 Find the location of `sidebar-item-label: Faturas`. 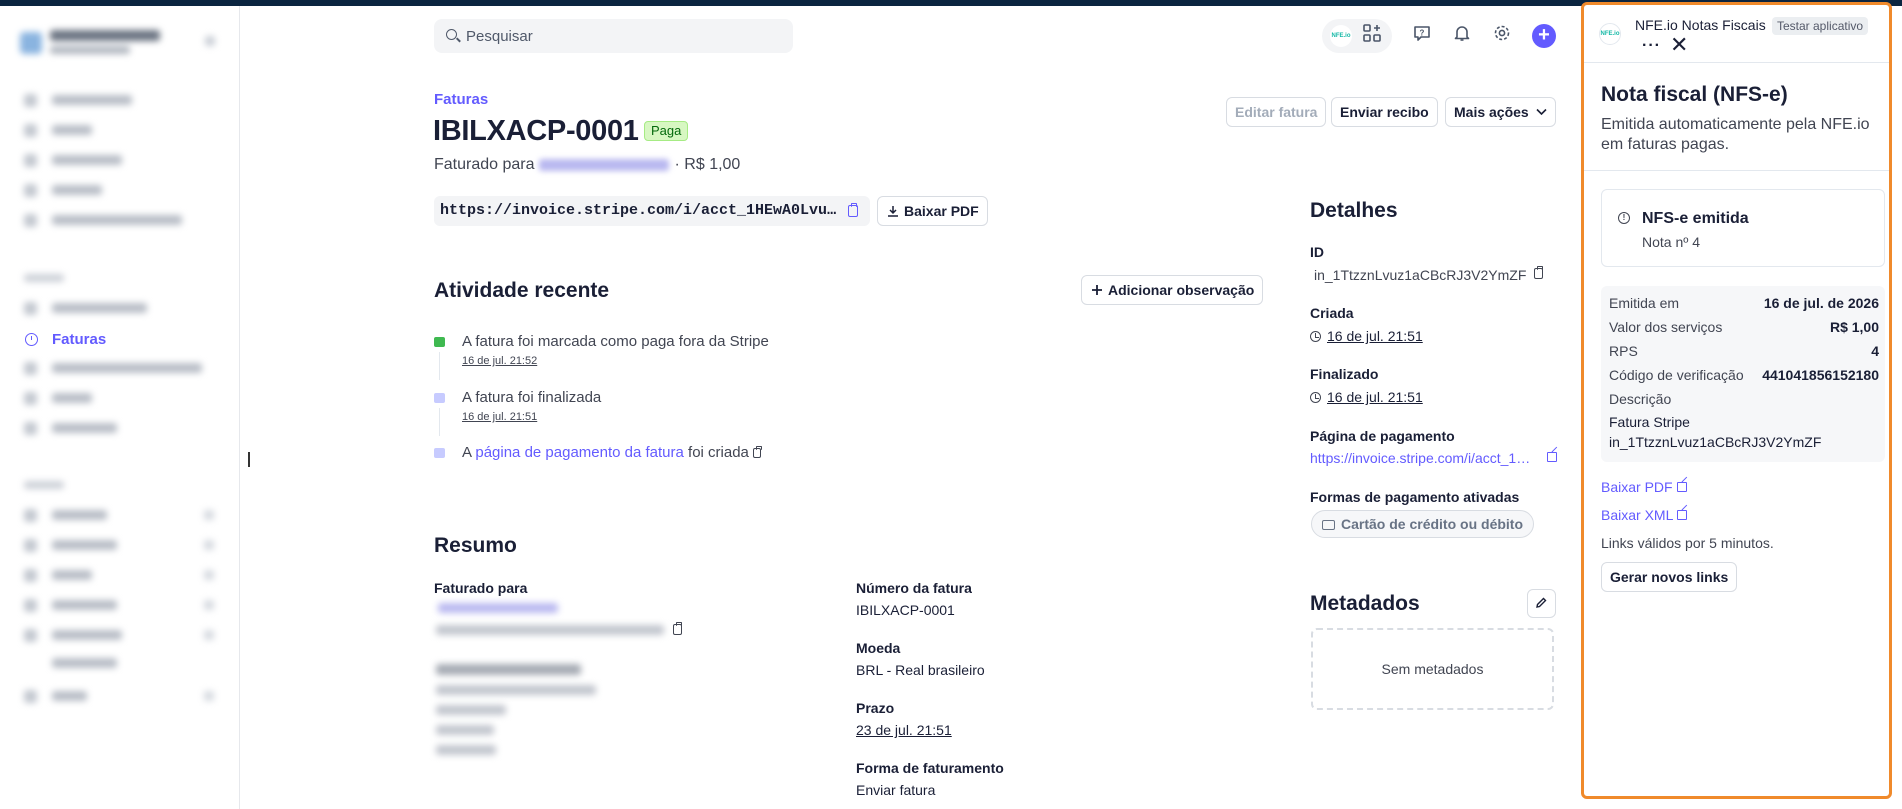

sidebar-item-label: Faturas is located at coordinates (79, 339).